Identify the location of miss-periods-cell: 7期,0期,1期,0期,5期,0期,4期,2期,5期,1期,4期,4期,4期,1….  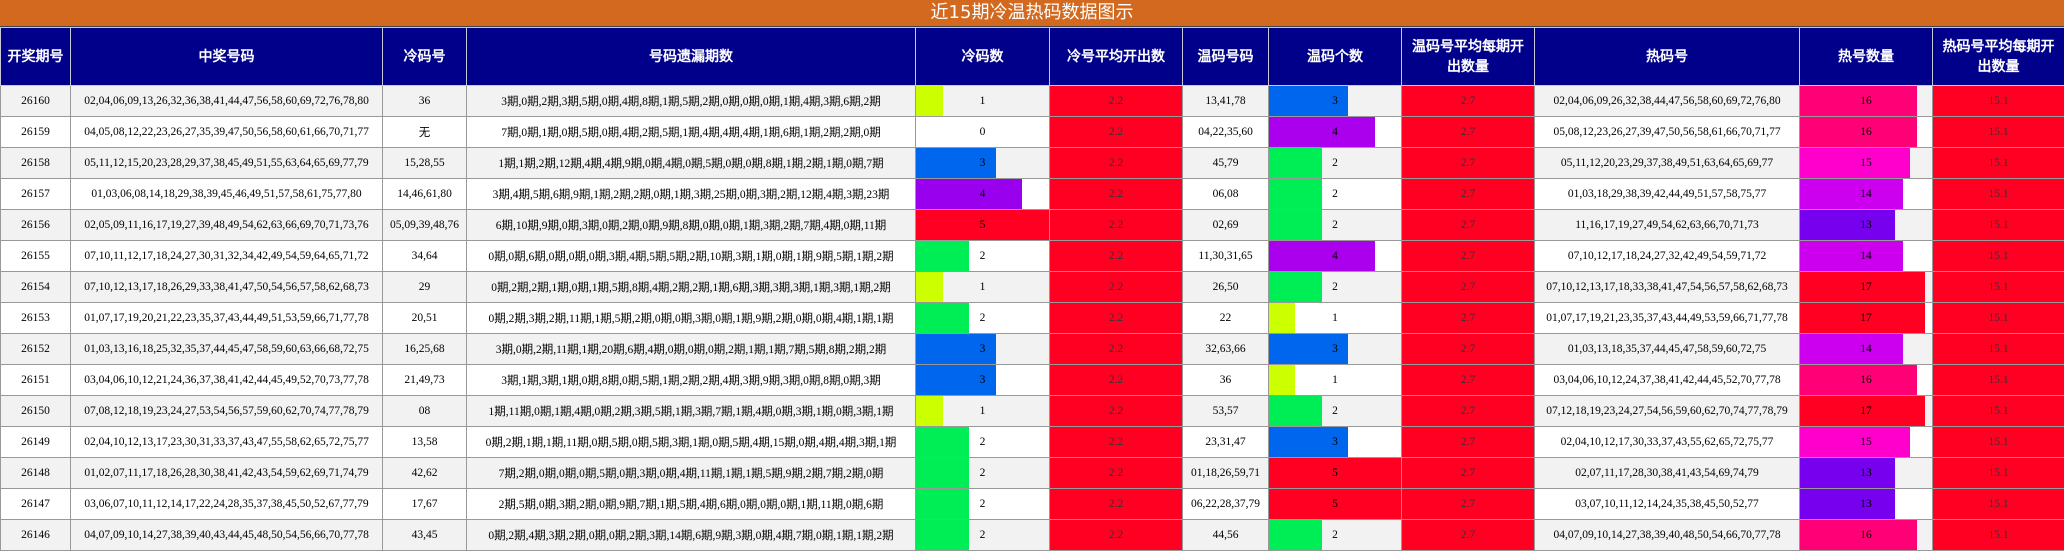
(691, 132).